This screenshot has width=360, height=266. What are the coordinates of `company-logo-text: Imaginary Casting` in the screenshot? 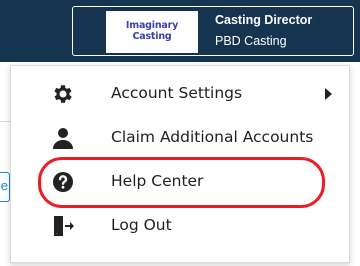 It's located at (152, 31).